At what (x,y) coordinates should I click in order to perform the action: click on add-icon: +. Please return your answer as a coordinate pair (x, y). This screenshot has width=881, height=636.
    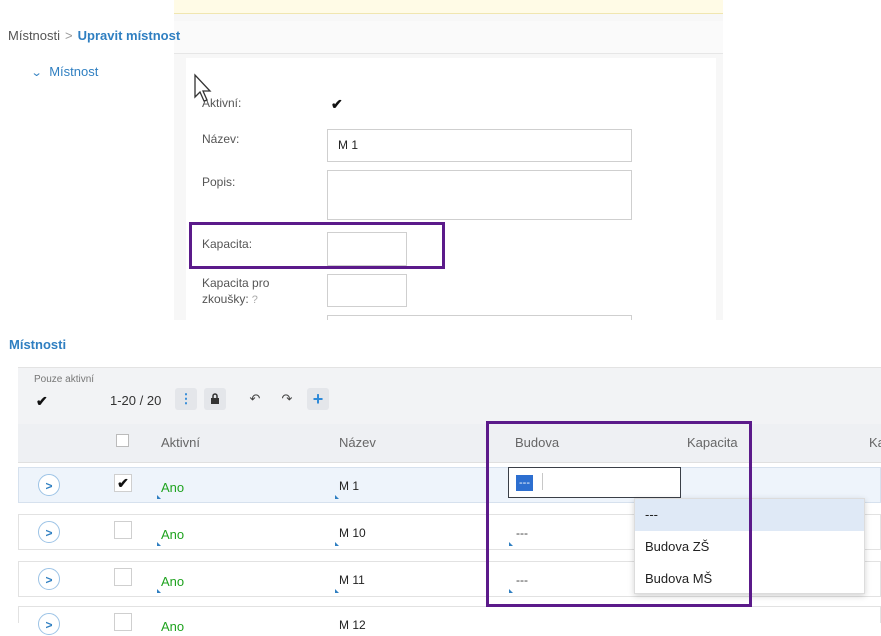
    Looking at the image, I should click on (318, 399).